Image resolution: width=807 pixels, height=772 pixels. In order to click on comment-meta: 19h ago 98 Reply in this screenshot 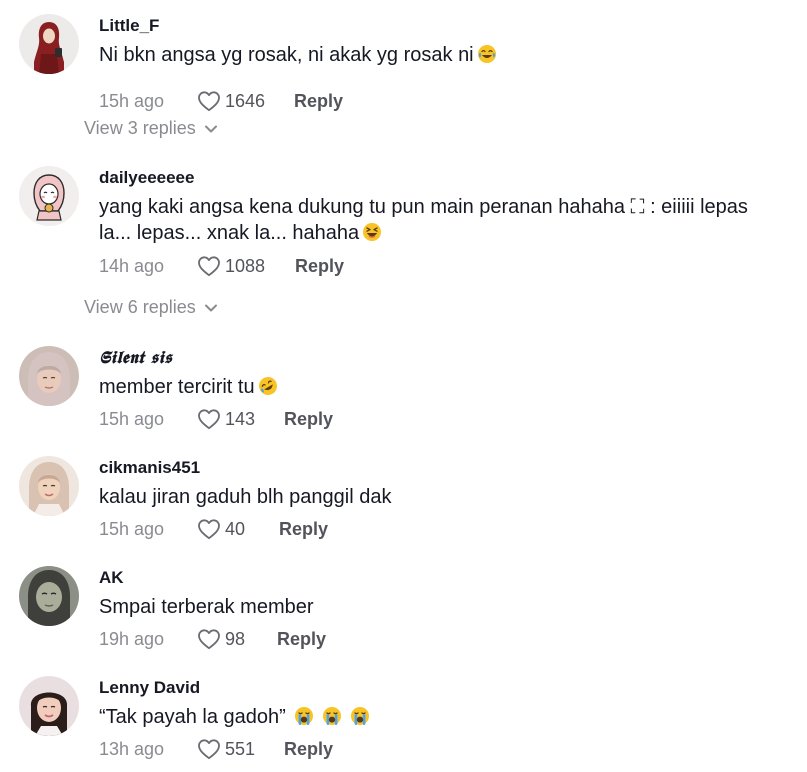, I will do `click(212, 639)`.